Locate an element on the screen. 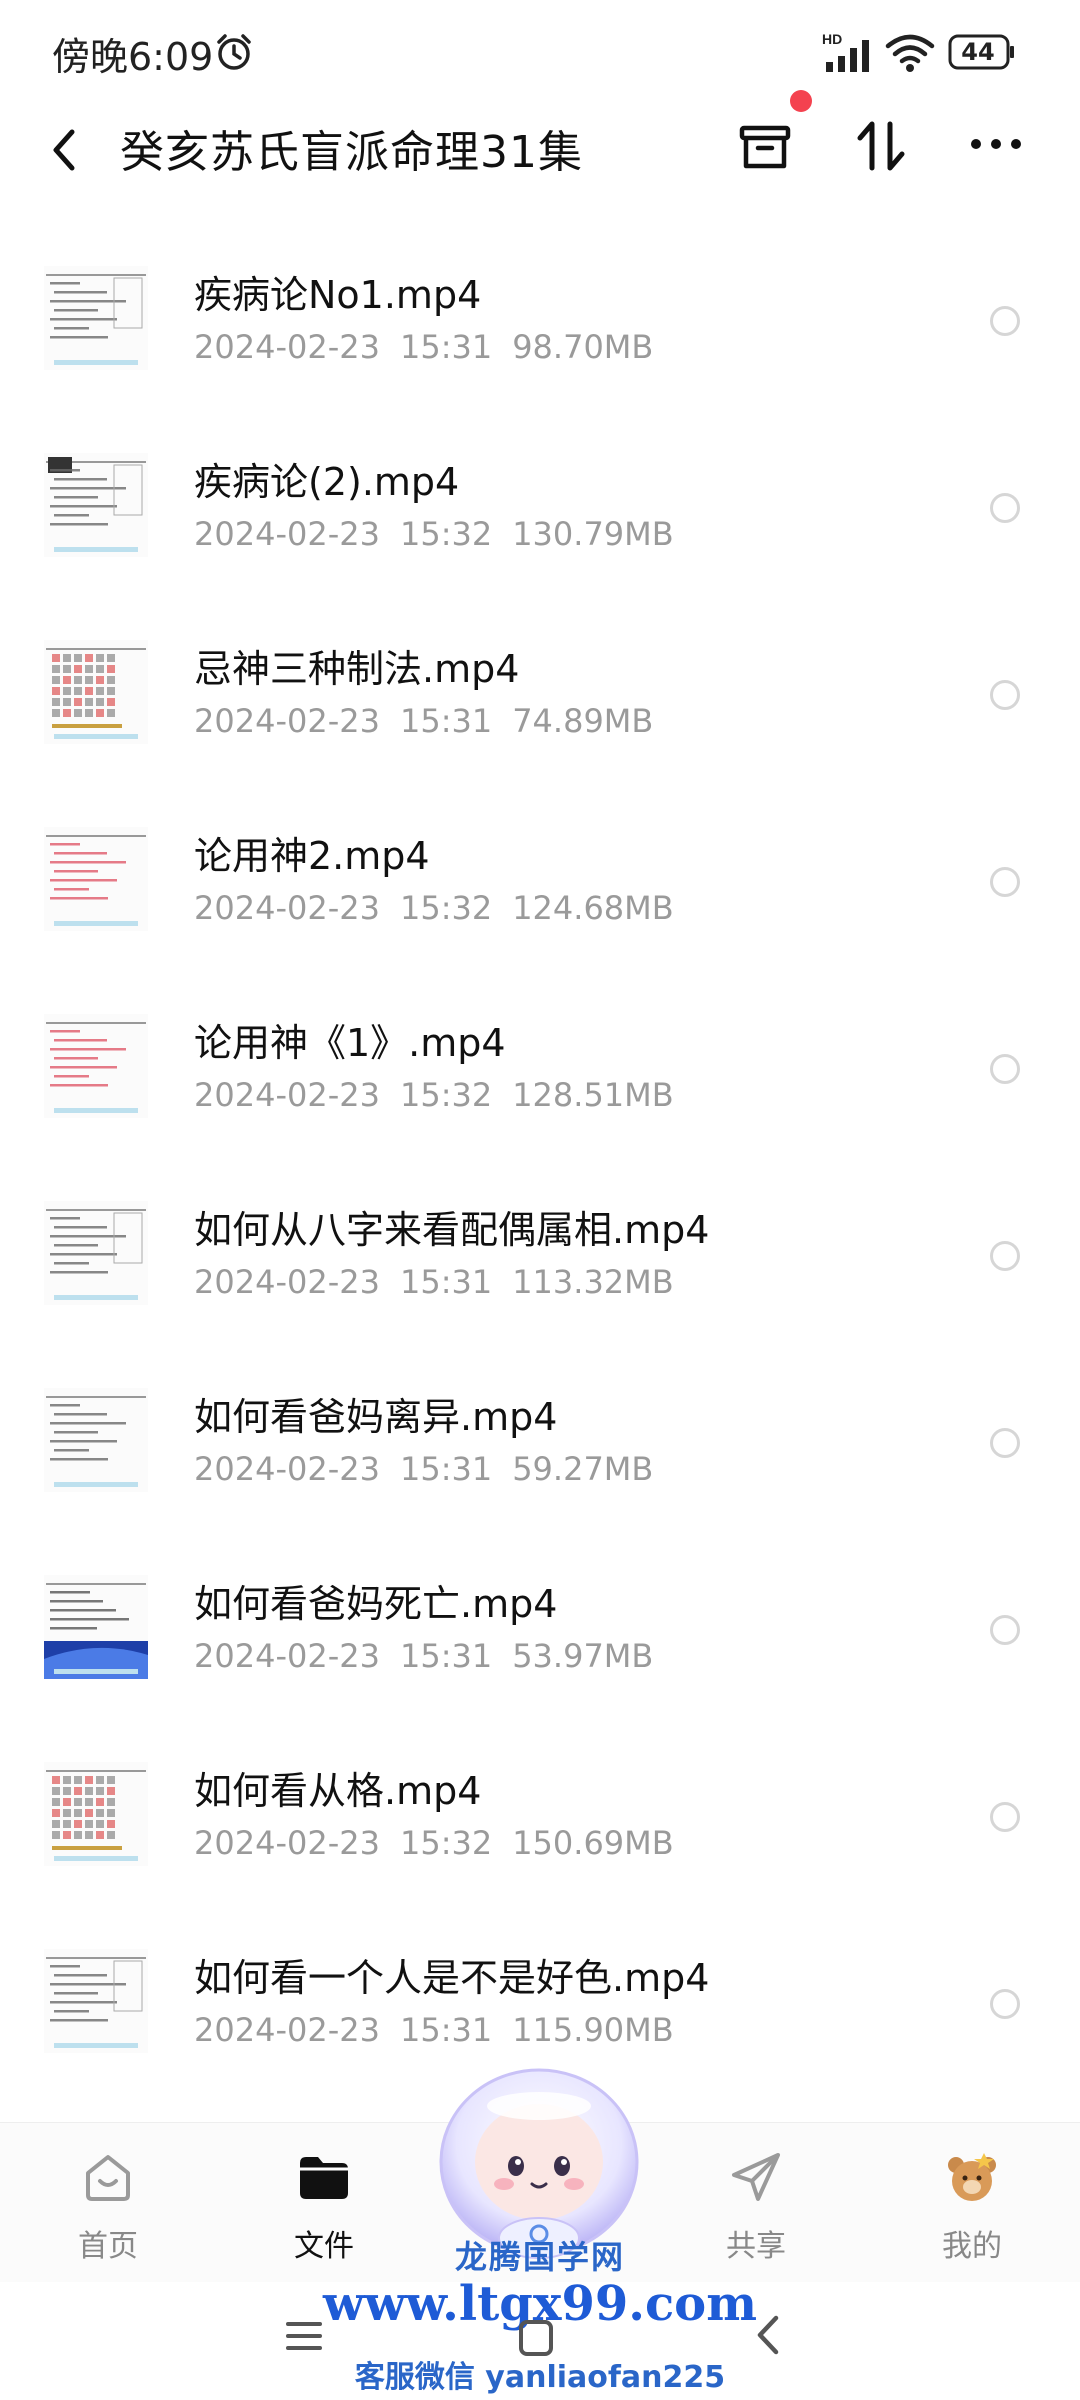  more-options-icon is located at coordinates (996, 144).